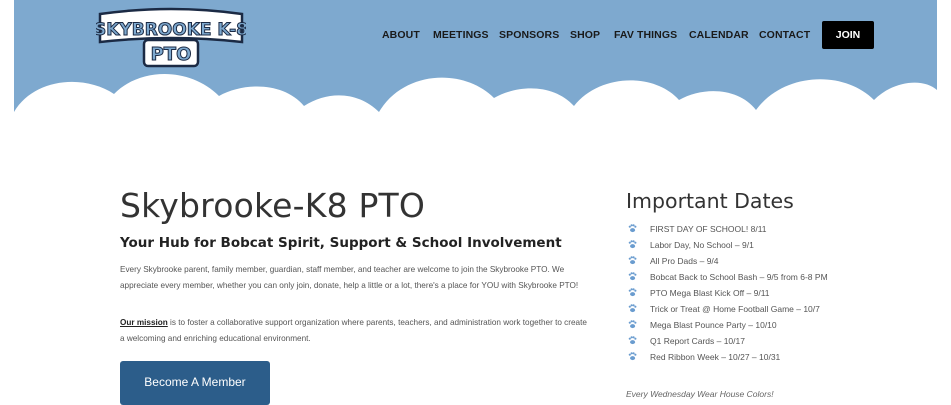  I want to click on date-text: PTO Mega Blast Kick Off – 9/11, so click(710, 293).